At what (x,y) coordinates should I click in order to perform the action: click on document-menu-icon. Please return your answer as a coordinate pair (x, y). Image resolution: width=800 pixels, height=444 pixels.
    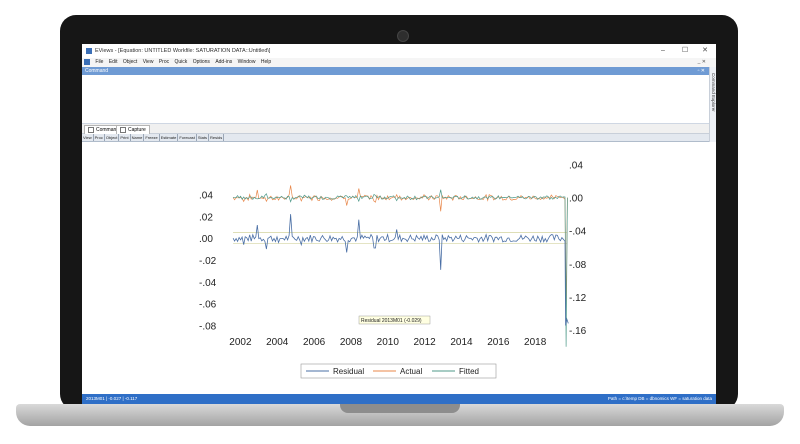
    Looking at the image, I should click on (87, 61).